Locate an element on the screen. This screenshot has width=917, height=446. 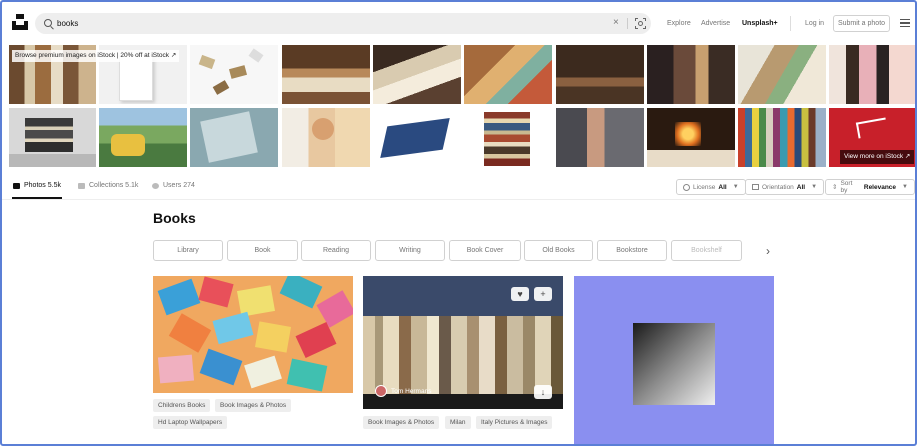
related-chip-old-books: Old Books is located at coordinates (558, 250).